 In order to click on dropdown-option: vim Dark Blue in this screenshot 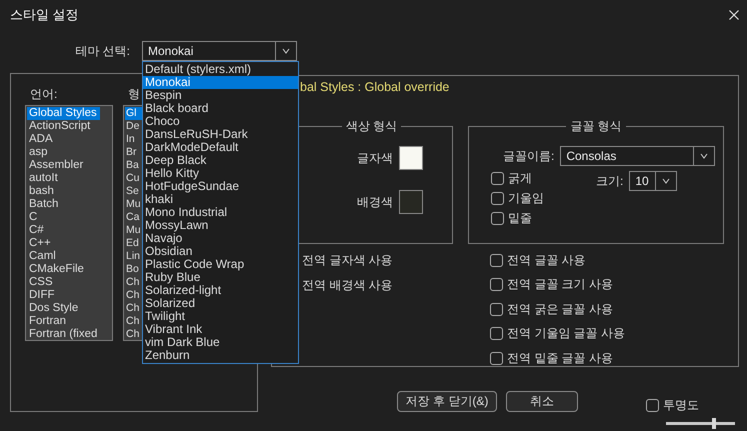, I will do `click(220, 342)`.